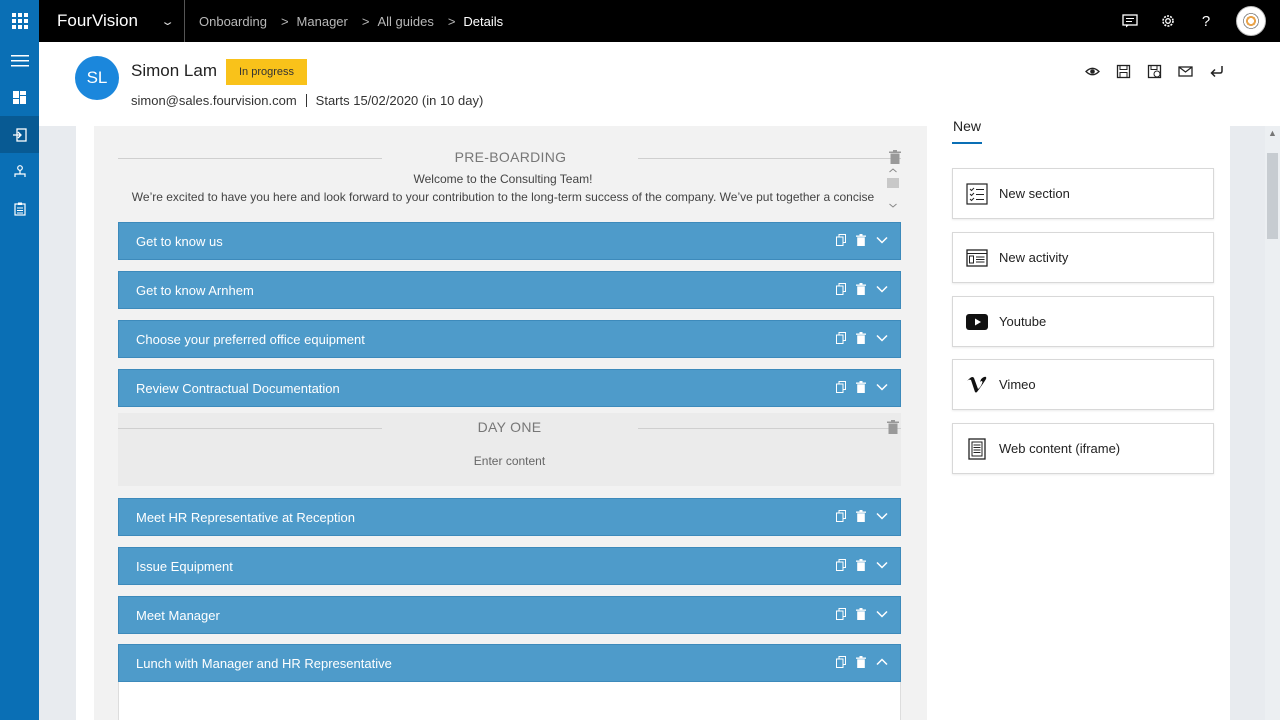  I want to click on left-rail, so click(19, 381).